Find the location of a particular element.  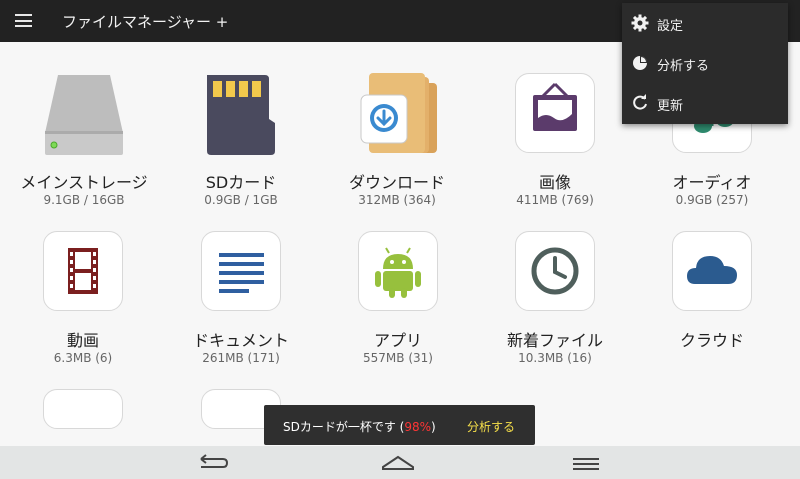

tile-label: 動画 is located at coordinates (82, 340).